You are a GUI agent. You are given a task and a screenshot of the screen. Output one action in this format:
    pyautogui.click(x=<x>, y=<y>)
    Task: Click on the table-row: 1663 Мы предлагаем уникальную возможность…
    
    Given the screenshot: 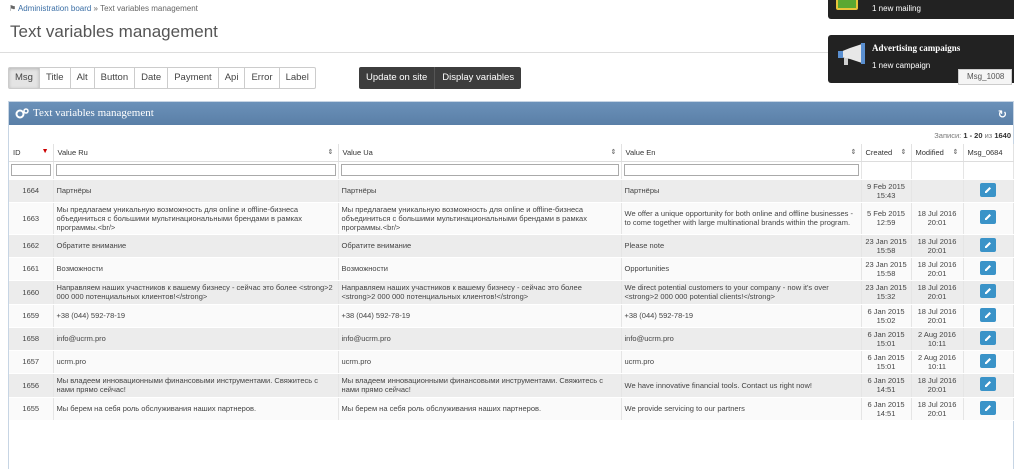 What is the action you would take?
    pyautogui.click(x=511, y=218)
    